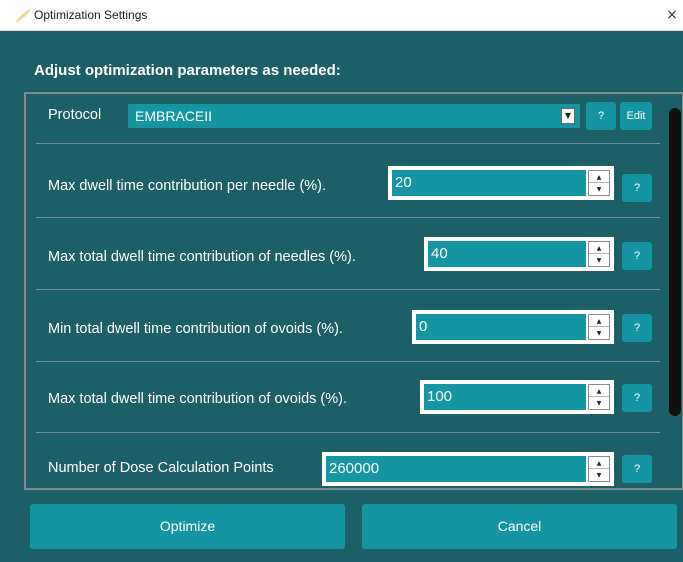 This screenshot has height=562, width=683. What do you see at coordinates (601, 116) in the screenshot?
I see `protocol-help-button: ?` at bounding box center [601, 116].